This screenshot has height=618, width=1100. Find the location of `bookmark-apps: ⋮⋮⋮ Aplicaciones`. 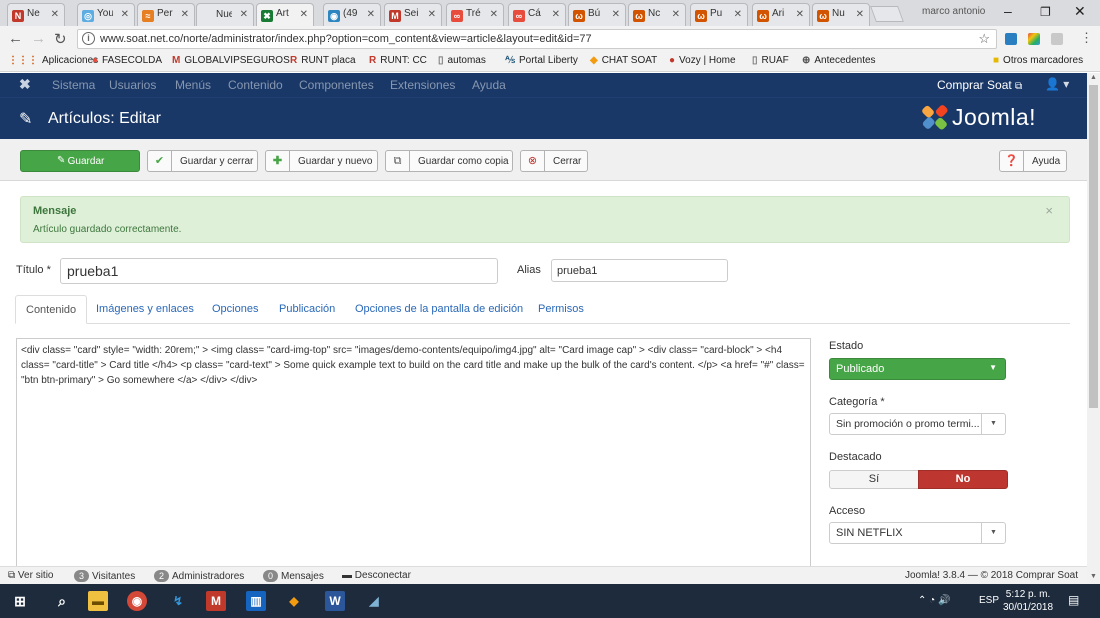

bookmark-apps: ⋮⋮⋮ Aplicaciones is located at coordinates (53, 60).